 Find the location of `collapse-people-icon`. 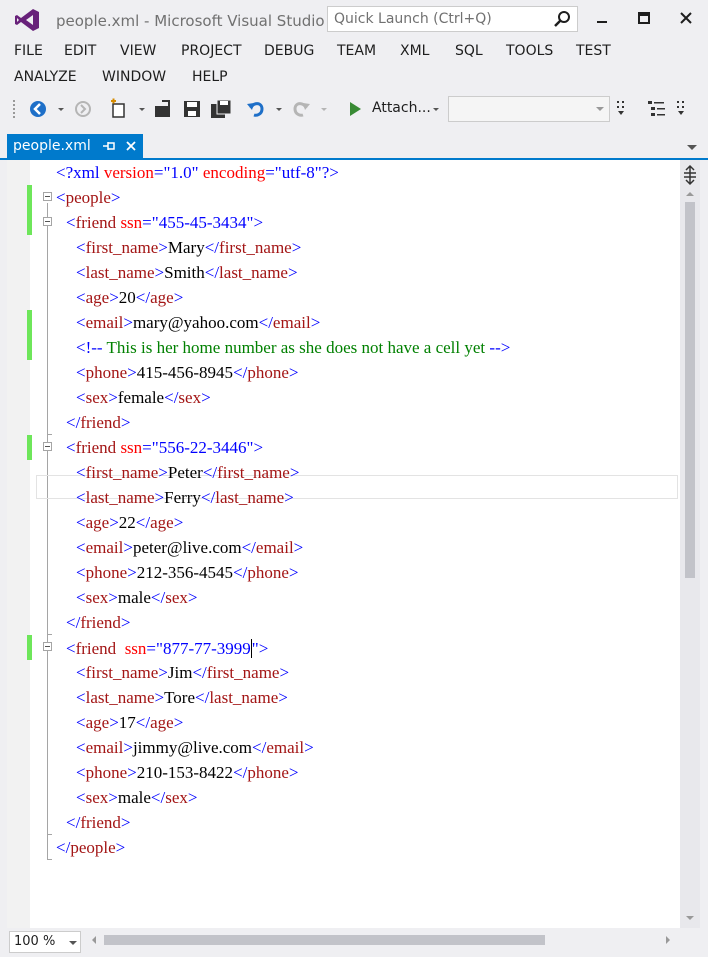

collapse-people-icon is located at coordinates (47, 196).